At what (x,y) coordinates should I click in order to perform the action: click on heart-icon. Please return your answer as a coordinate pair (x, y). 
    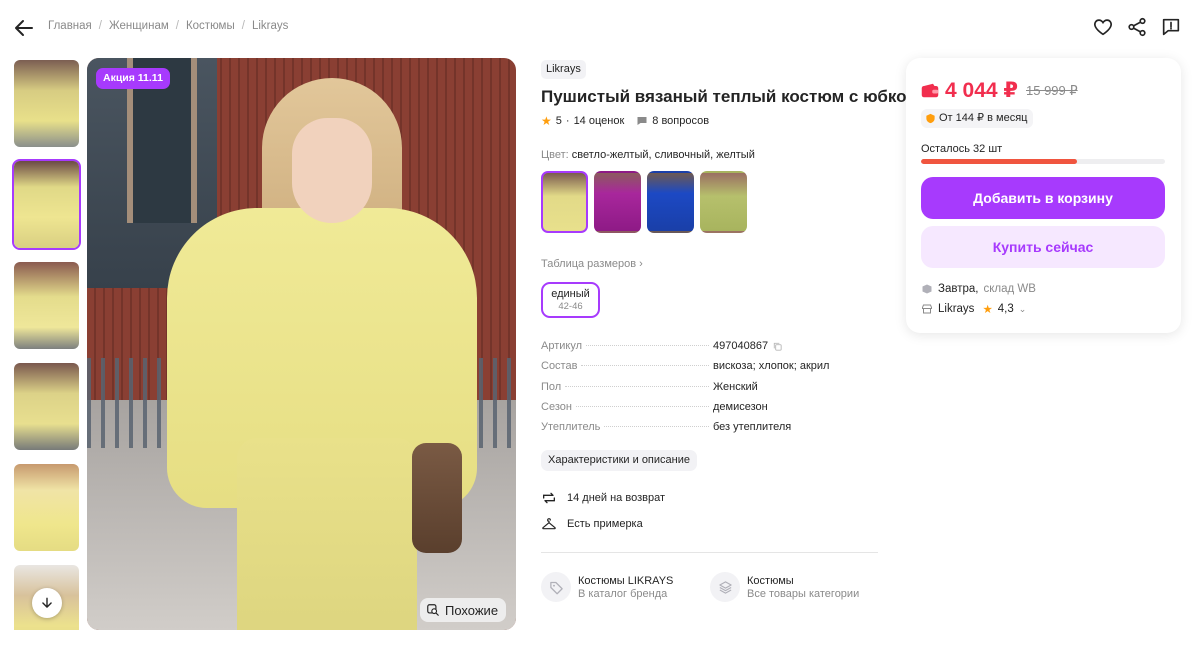
    Looking at the image, I should click on (1103, 27).